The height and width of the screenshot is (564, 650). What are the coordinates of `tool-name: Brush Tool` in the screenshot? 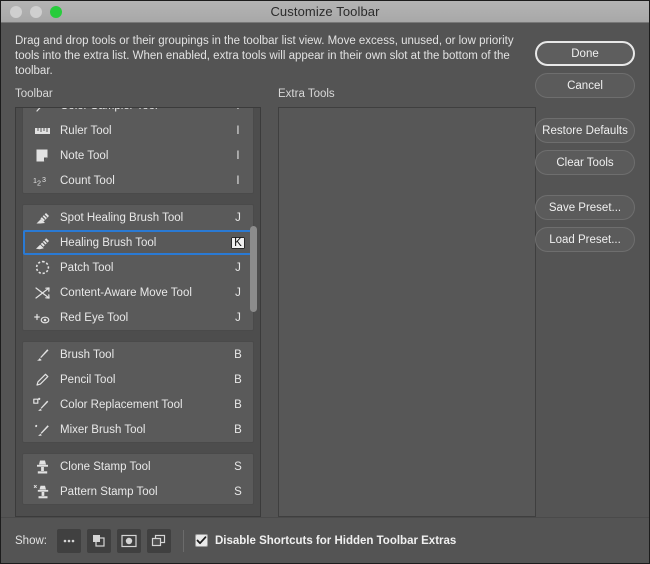 It's located at (87, 354).